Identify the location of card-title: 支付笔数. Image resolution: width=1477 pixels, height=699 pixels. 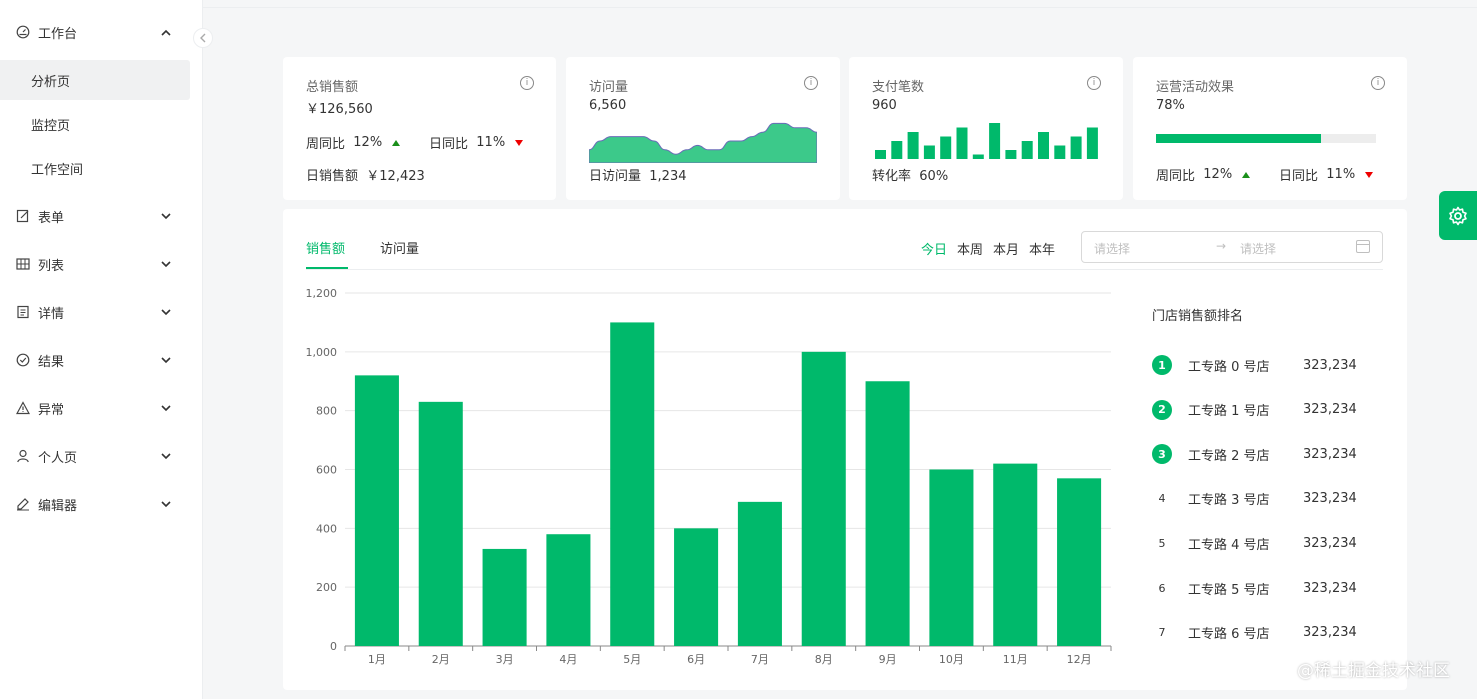
(898, 87).